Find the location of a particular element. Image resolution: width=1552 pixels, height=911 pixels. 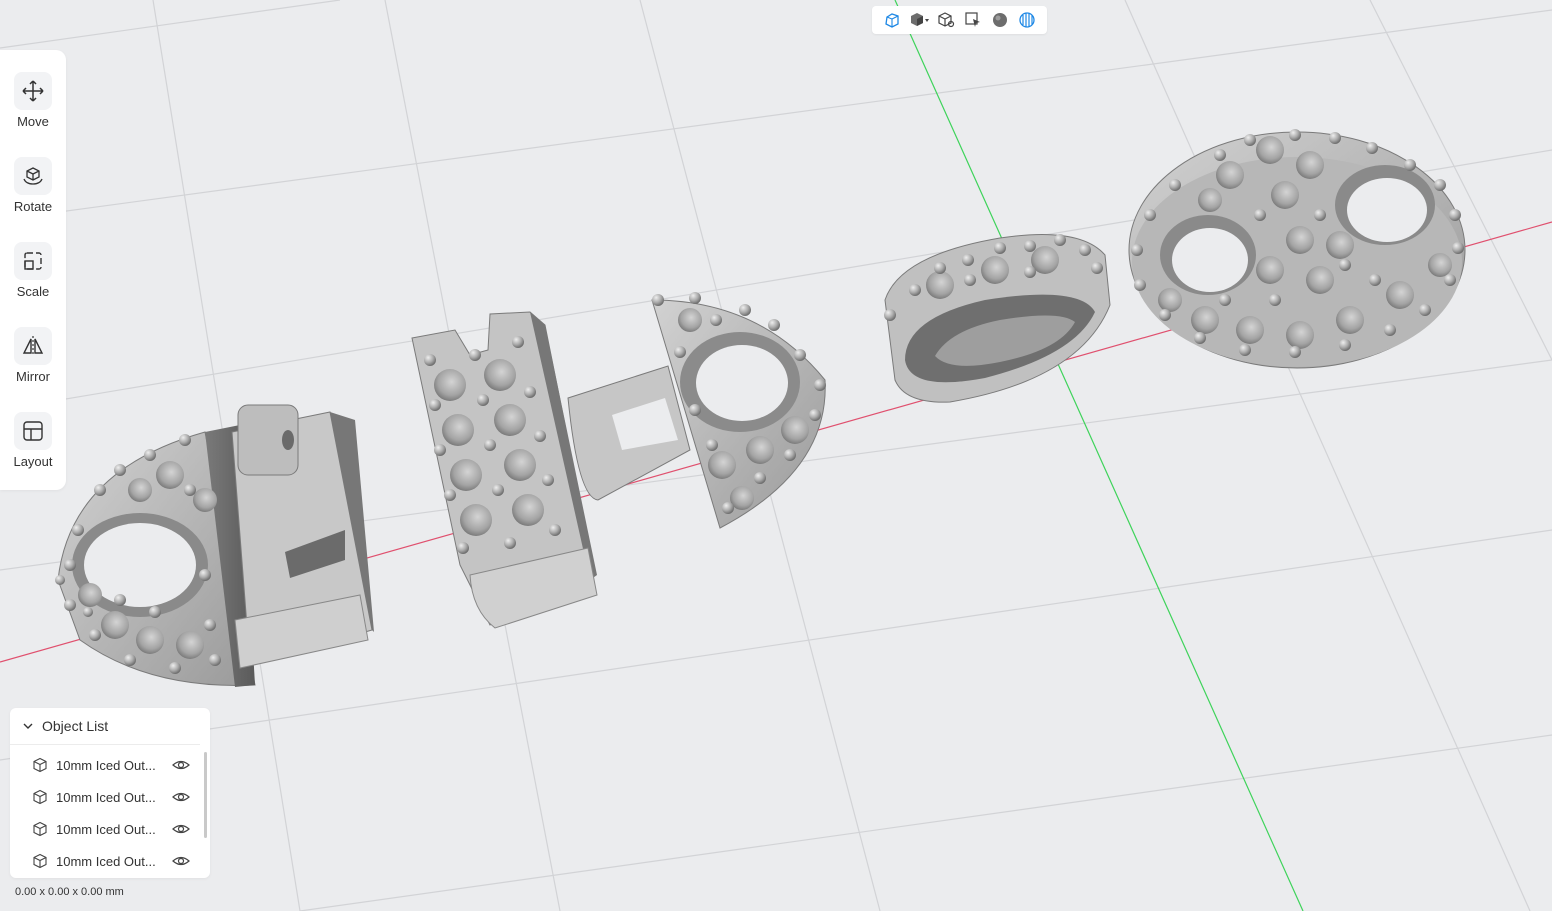

sphere-icon is located at coordinates (1000, 20).